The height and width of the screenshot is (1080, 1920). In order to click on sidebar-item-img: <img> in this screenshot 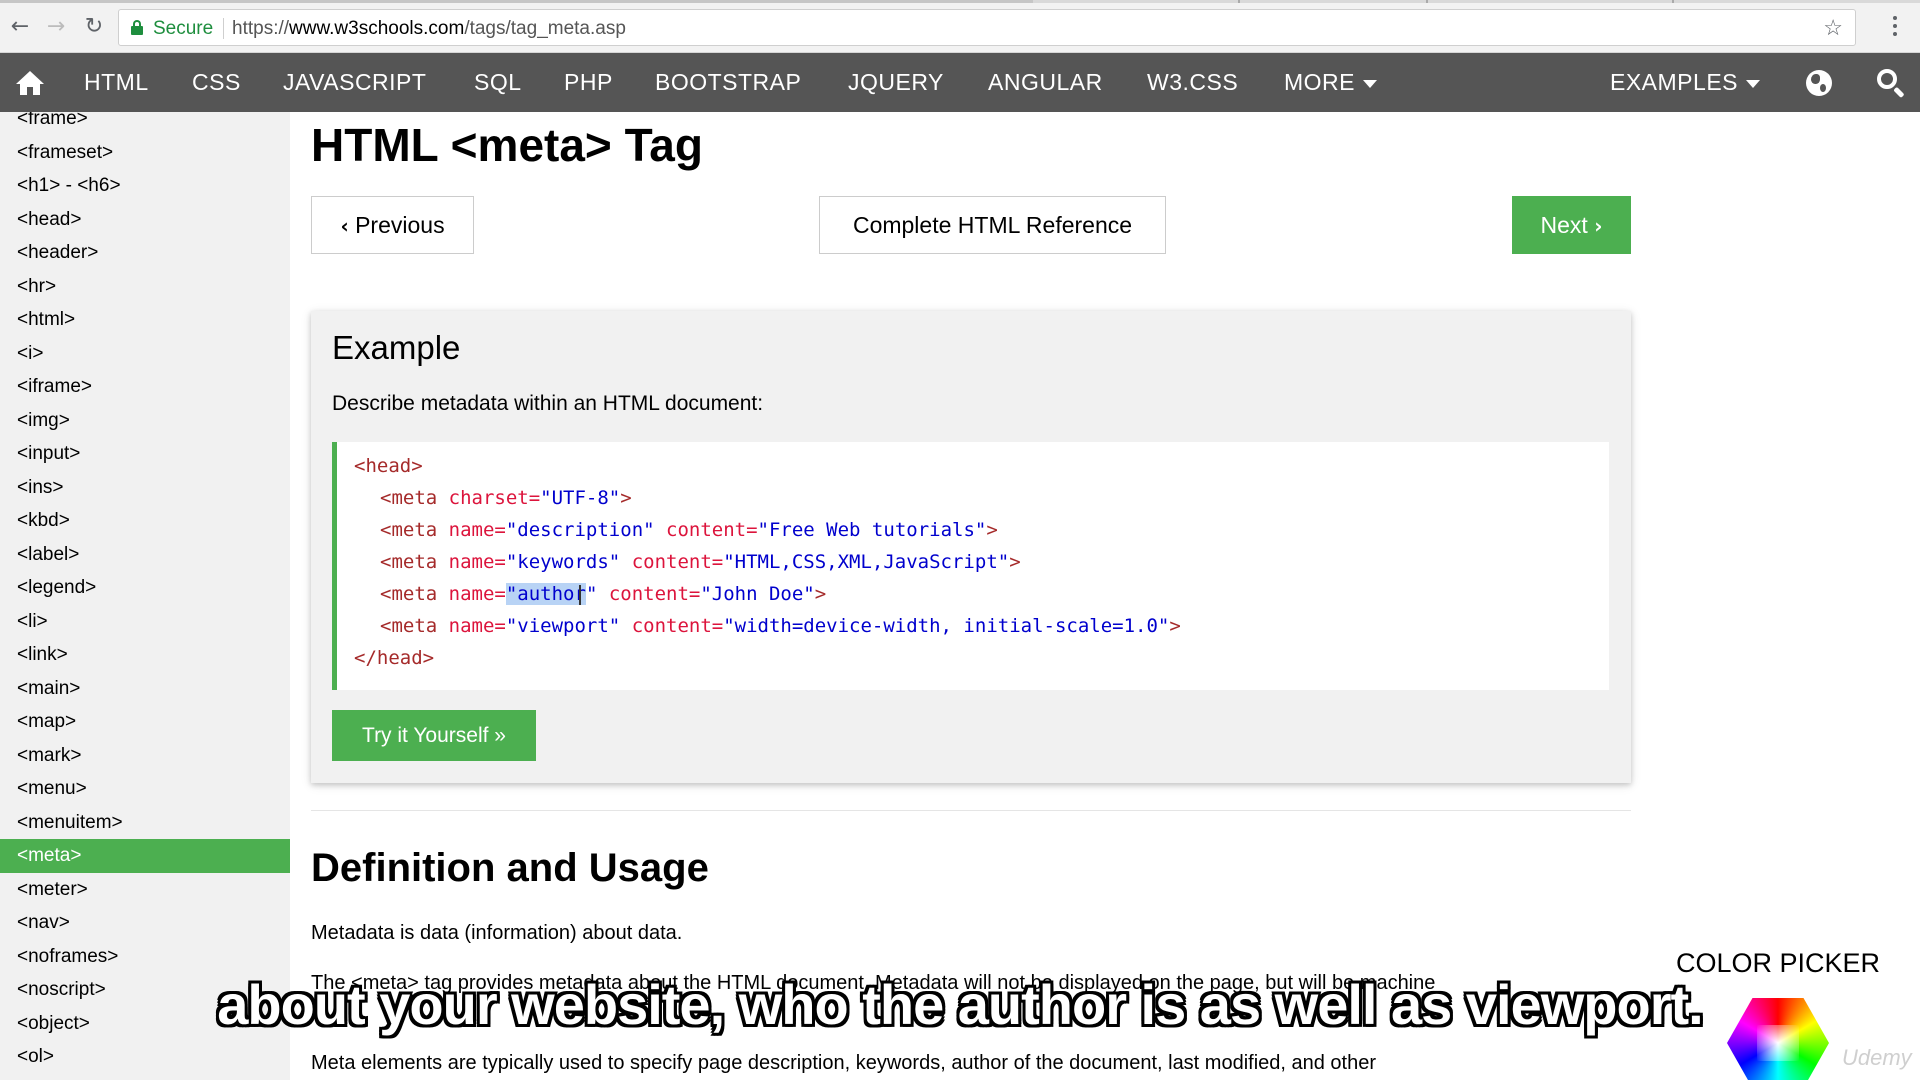, I will do `click(145, 421)`.